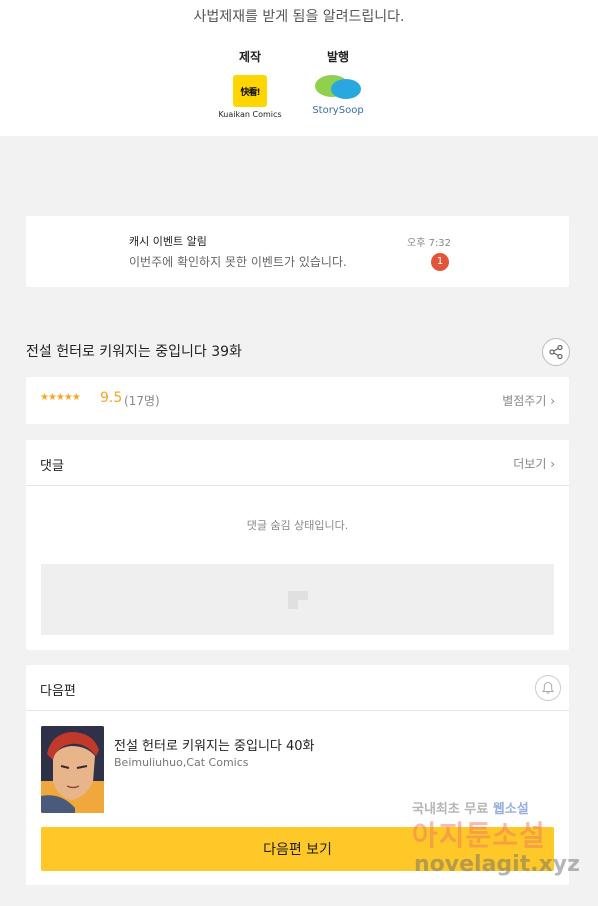 The width and height of the screenshot is (598, 906). Describe the element at coordinates (238, 262) in the screenshot. I see `notification-text: 이번주에 확인하지 못한 이벤트가 있습니다.` at that location.